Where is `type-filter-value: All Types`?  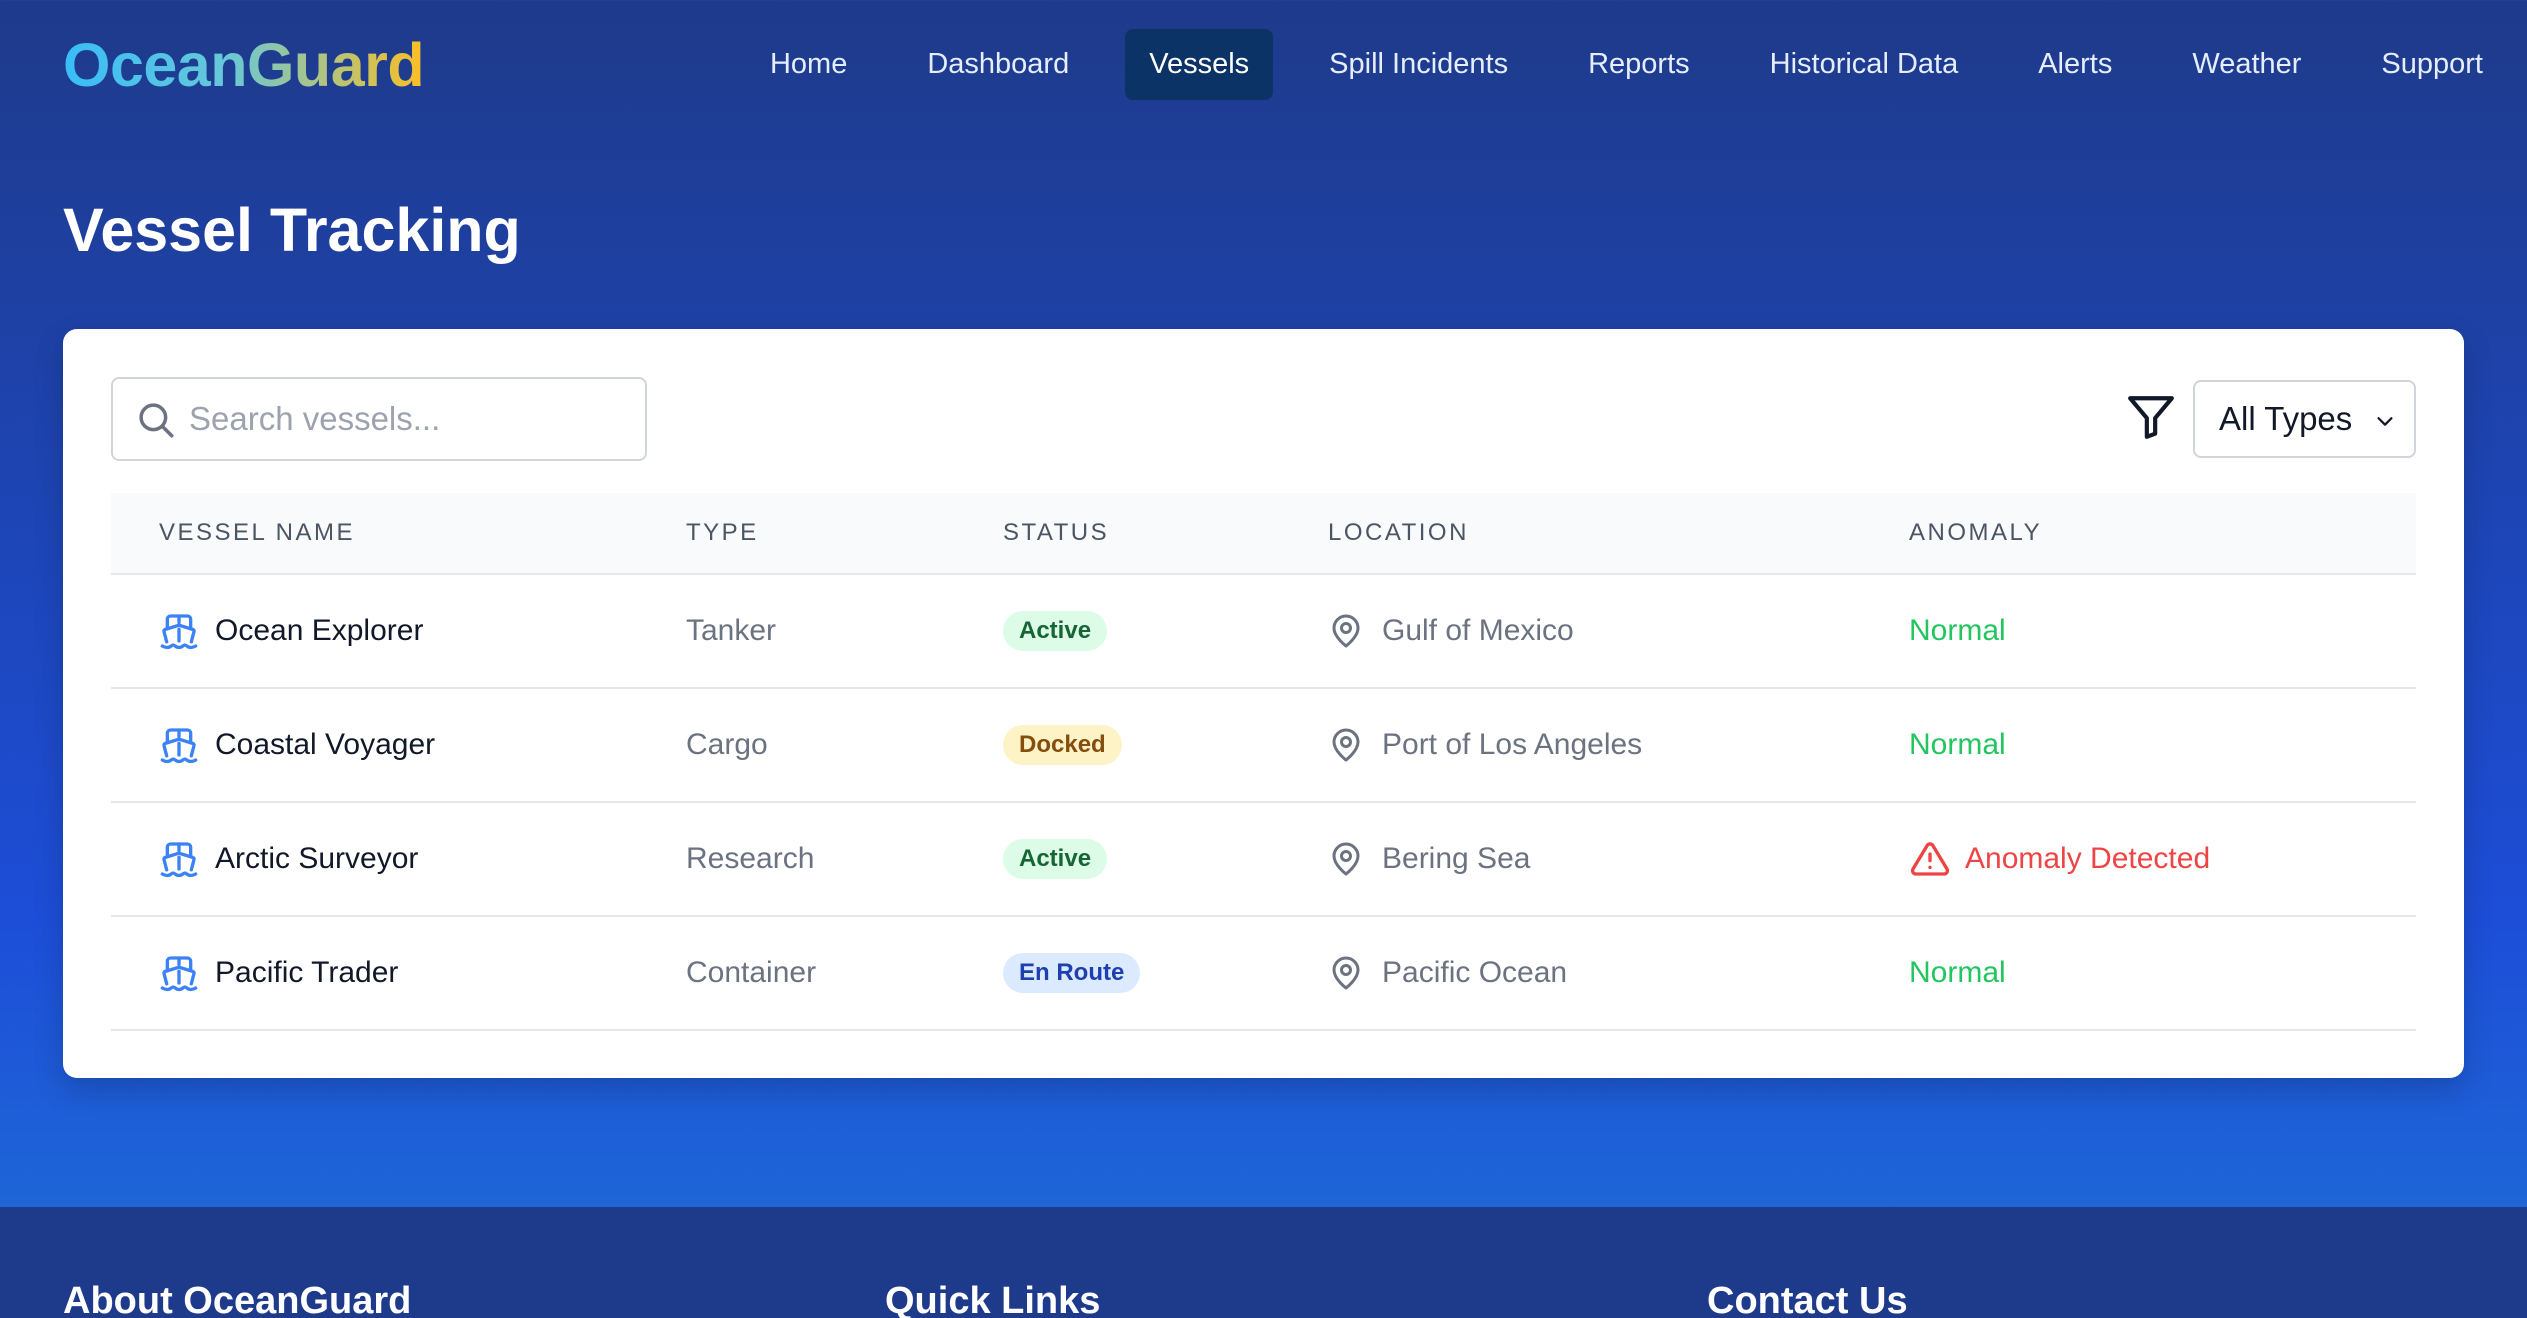
type-filter-value: All Types is located at coordinates (2286, 418).